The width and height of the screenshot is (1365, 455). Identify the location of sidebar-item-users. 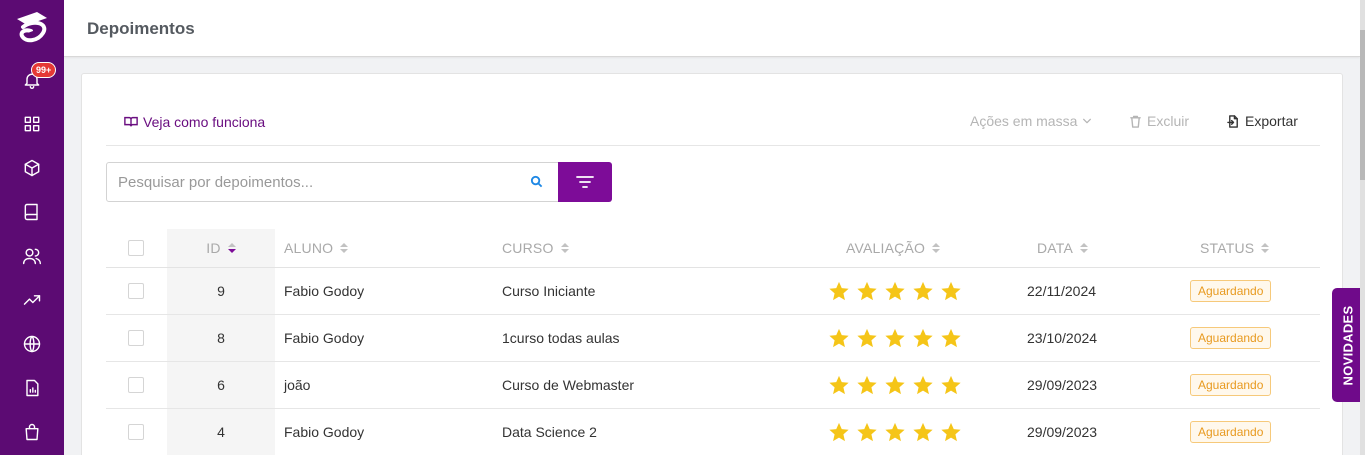
(32, 256).